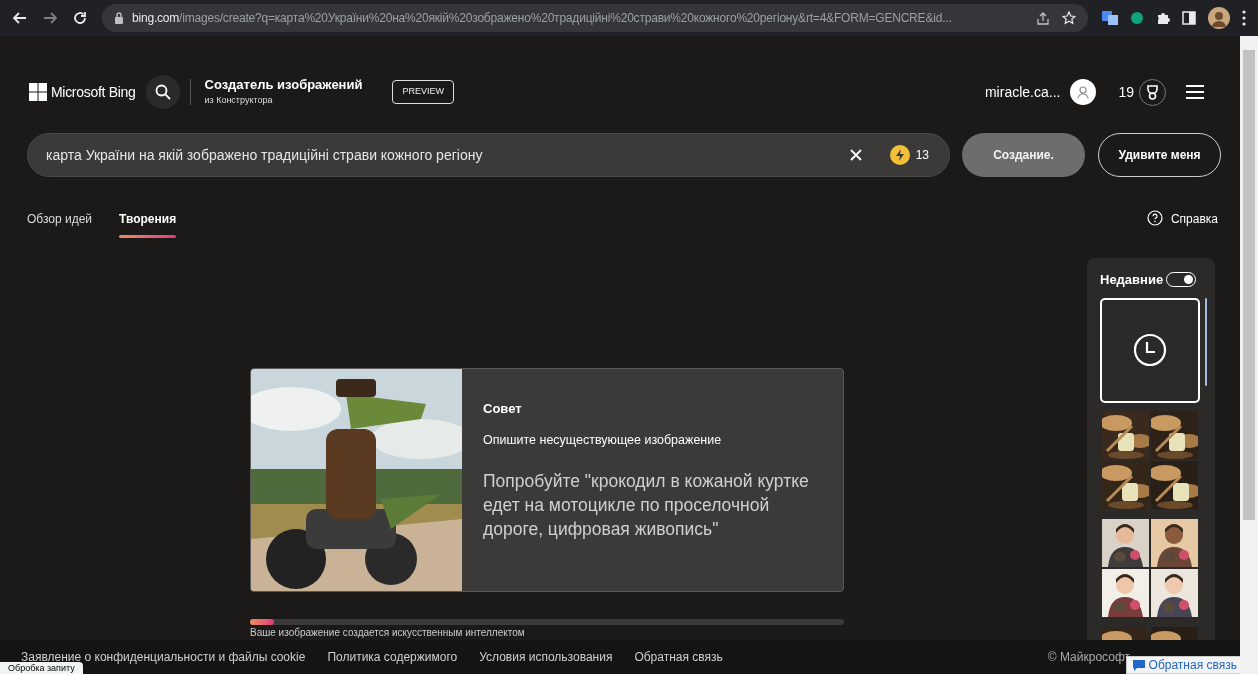 The width and height of the screenshot is (1258, 674). What do you see at coordinates (50, 18) in the screenshot?
I see `forward-icon` at bounding box center [50, 18].